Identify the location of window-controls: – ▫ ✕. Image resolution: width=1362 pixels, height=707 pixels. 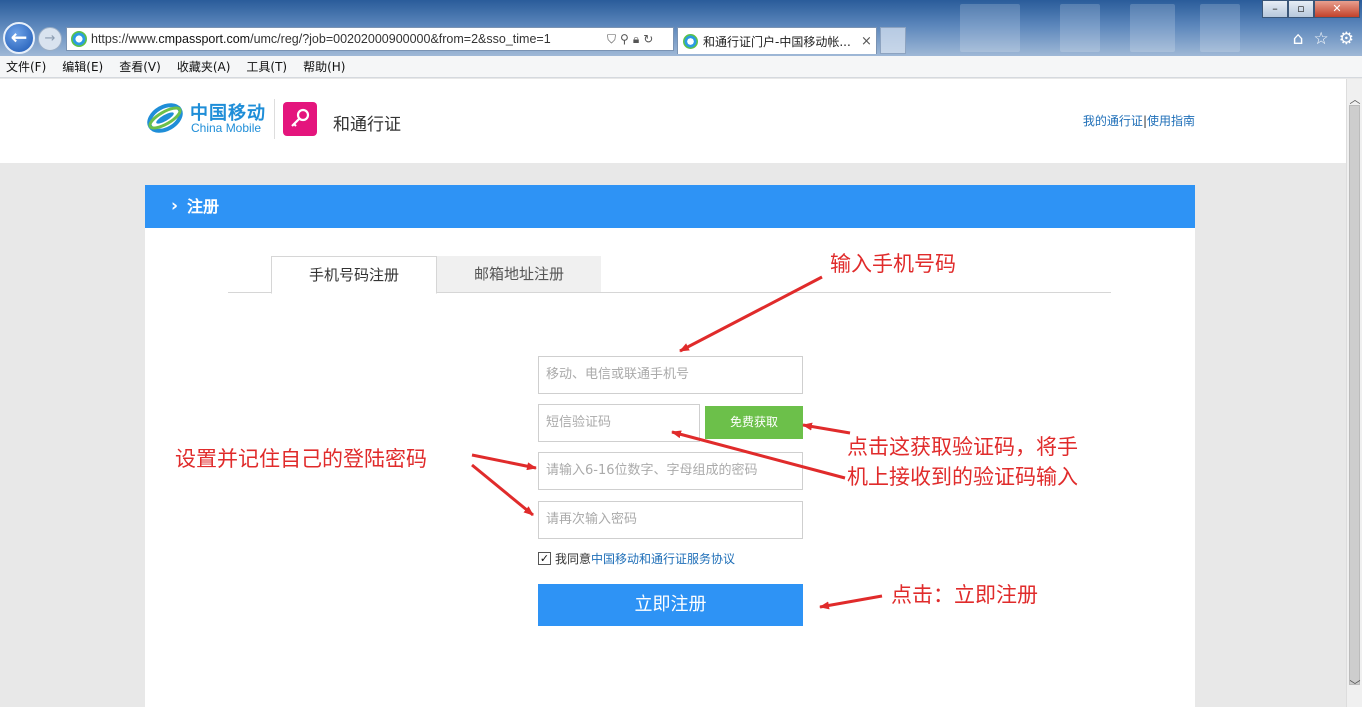
(1311, 9).